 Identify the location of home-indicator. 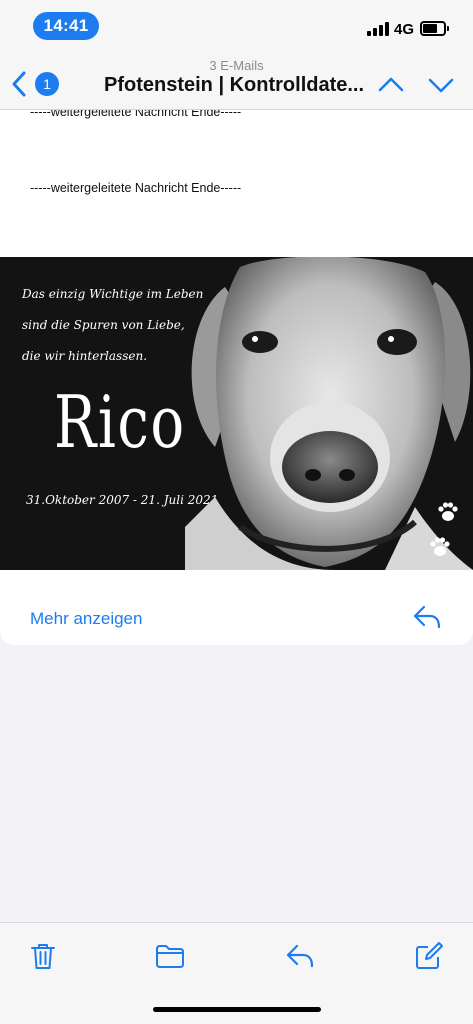
(237, 1009).